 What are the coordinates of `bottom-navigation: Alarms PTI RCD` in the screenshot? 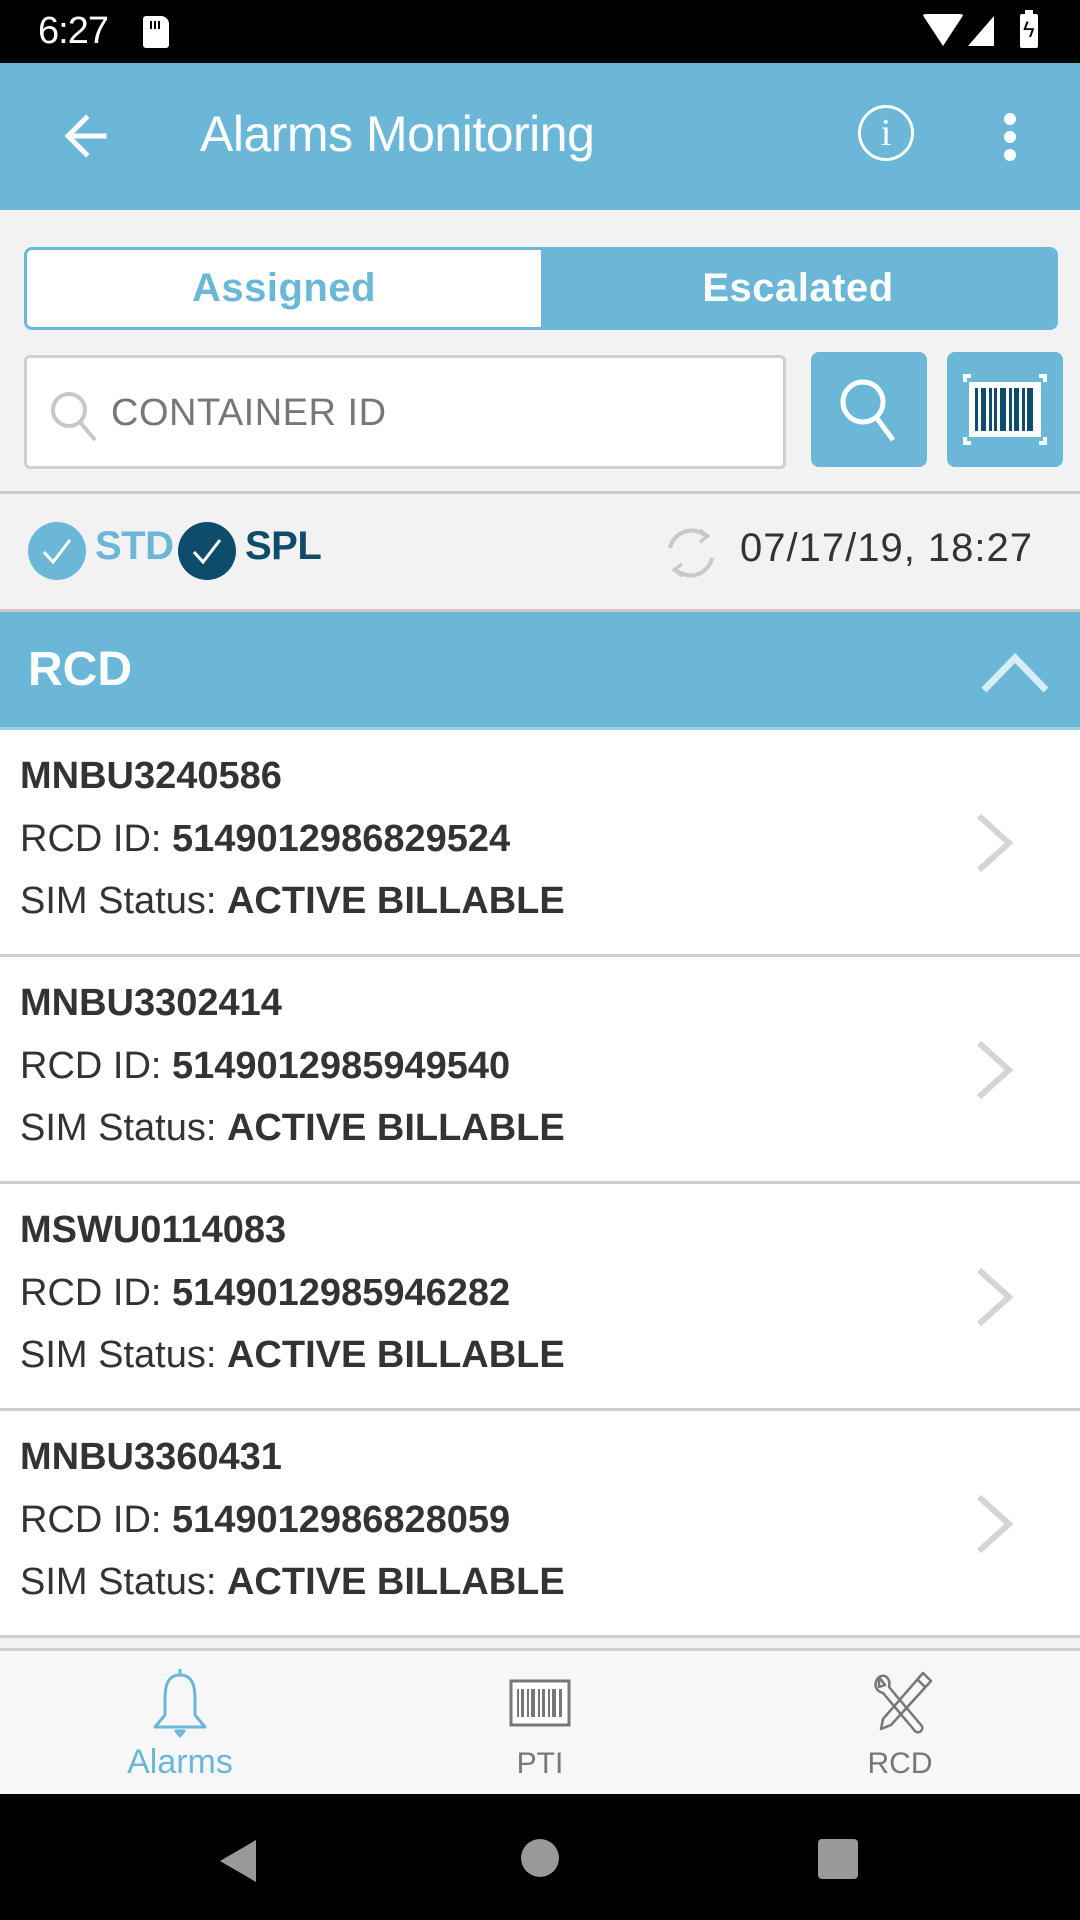 It's located at (540, 1721).